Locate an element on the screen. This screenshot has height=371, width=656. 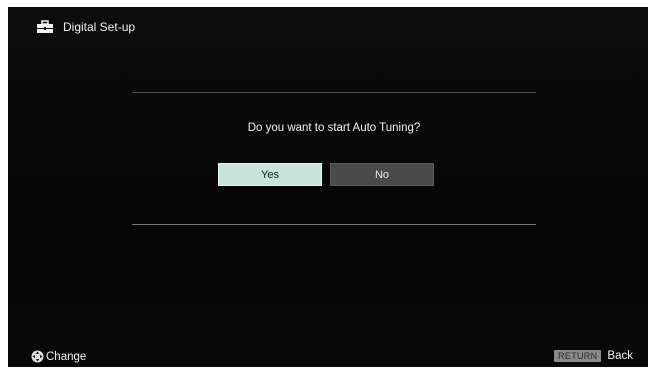
no-button: No is located at coordinates (382, 174).